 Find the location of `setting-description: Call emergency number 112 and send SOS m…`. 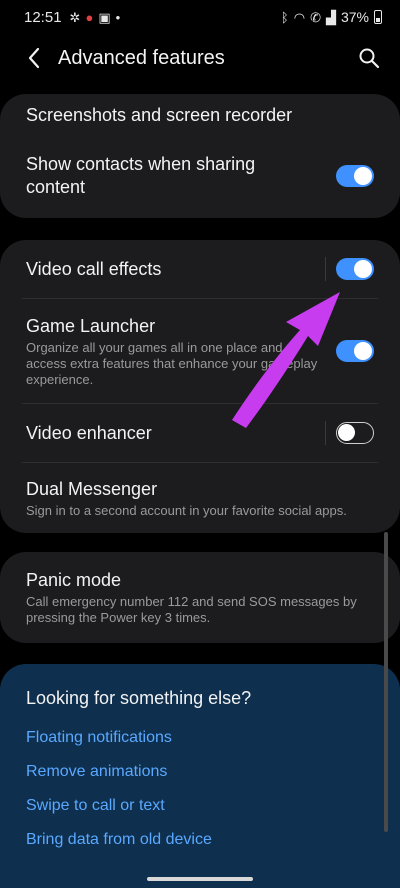

setting-description: Call emergency number 112 and send SOS m… is located at coordinates (191, 609).